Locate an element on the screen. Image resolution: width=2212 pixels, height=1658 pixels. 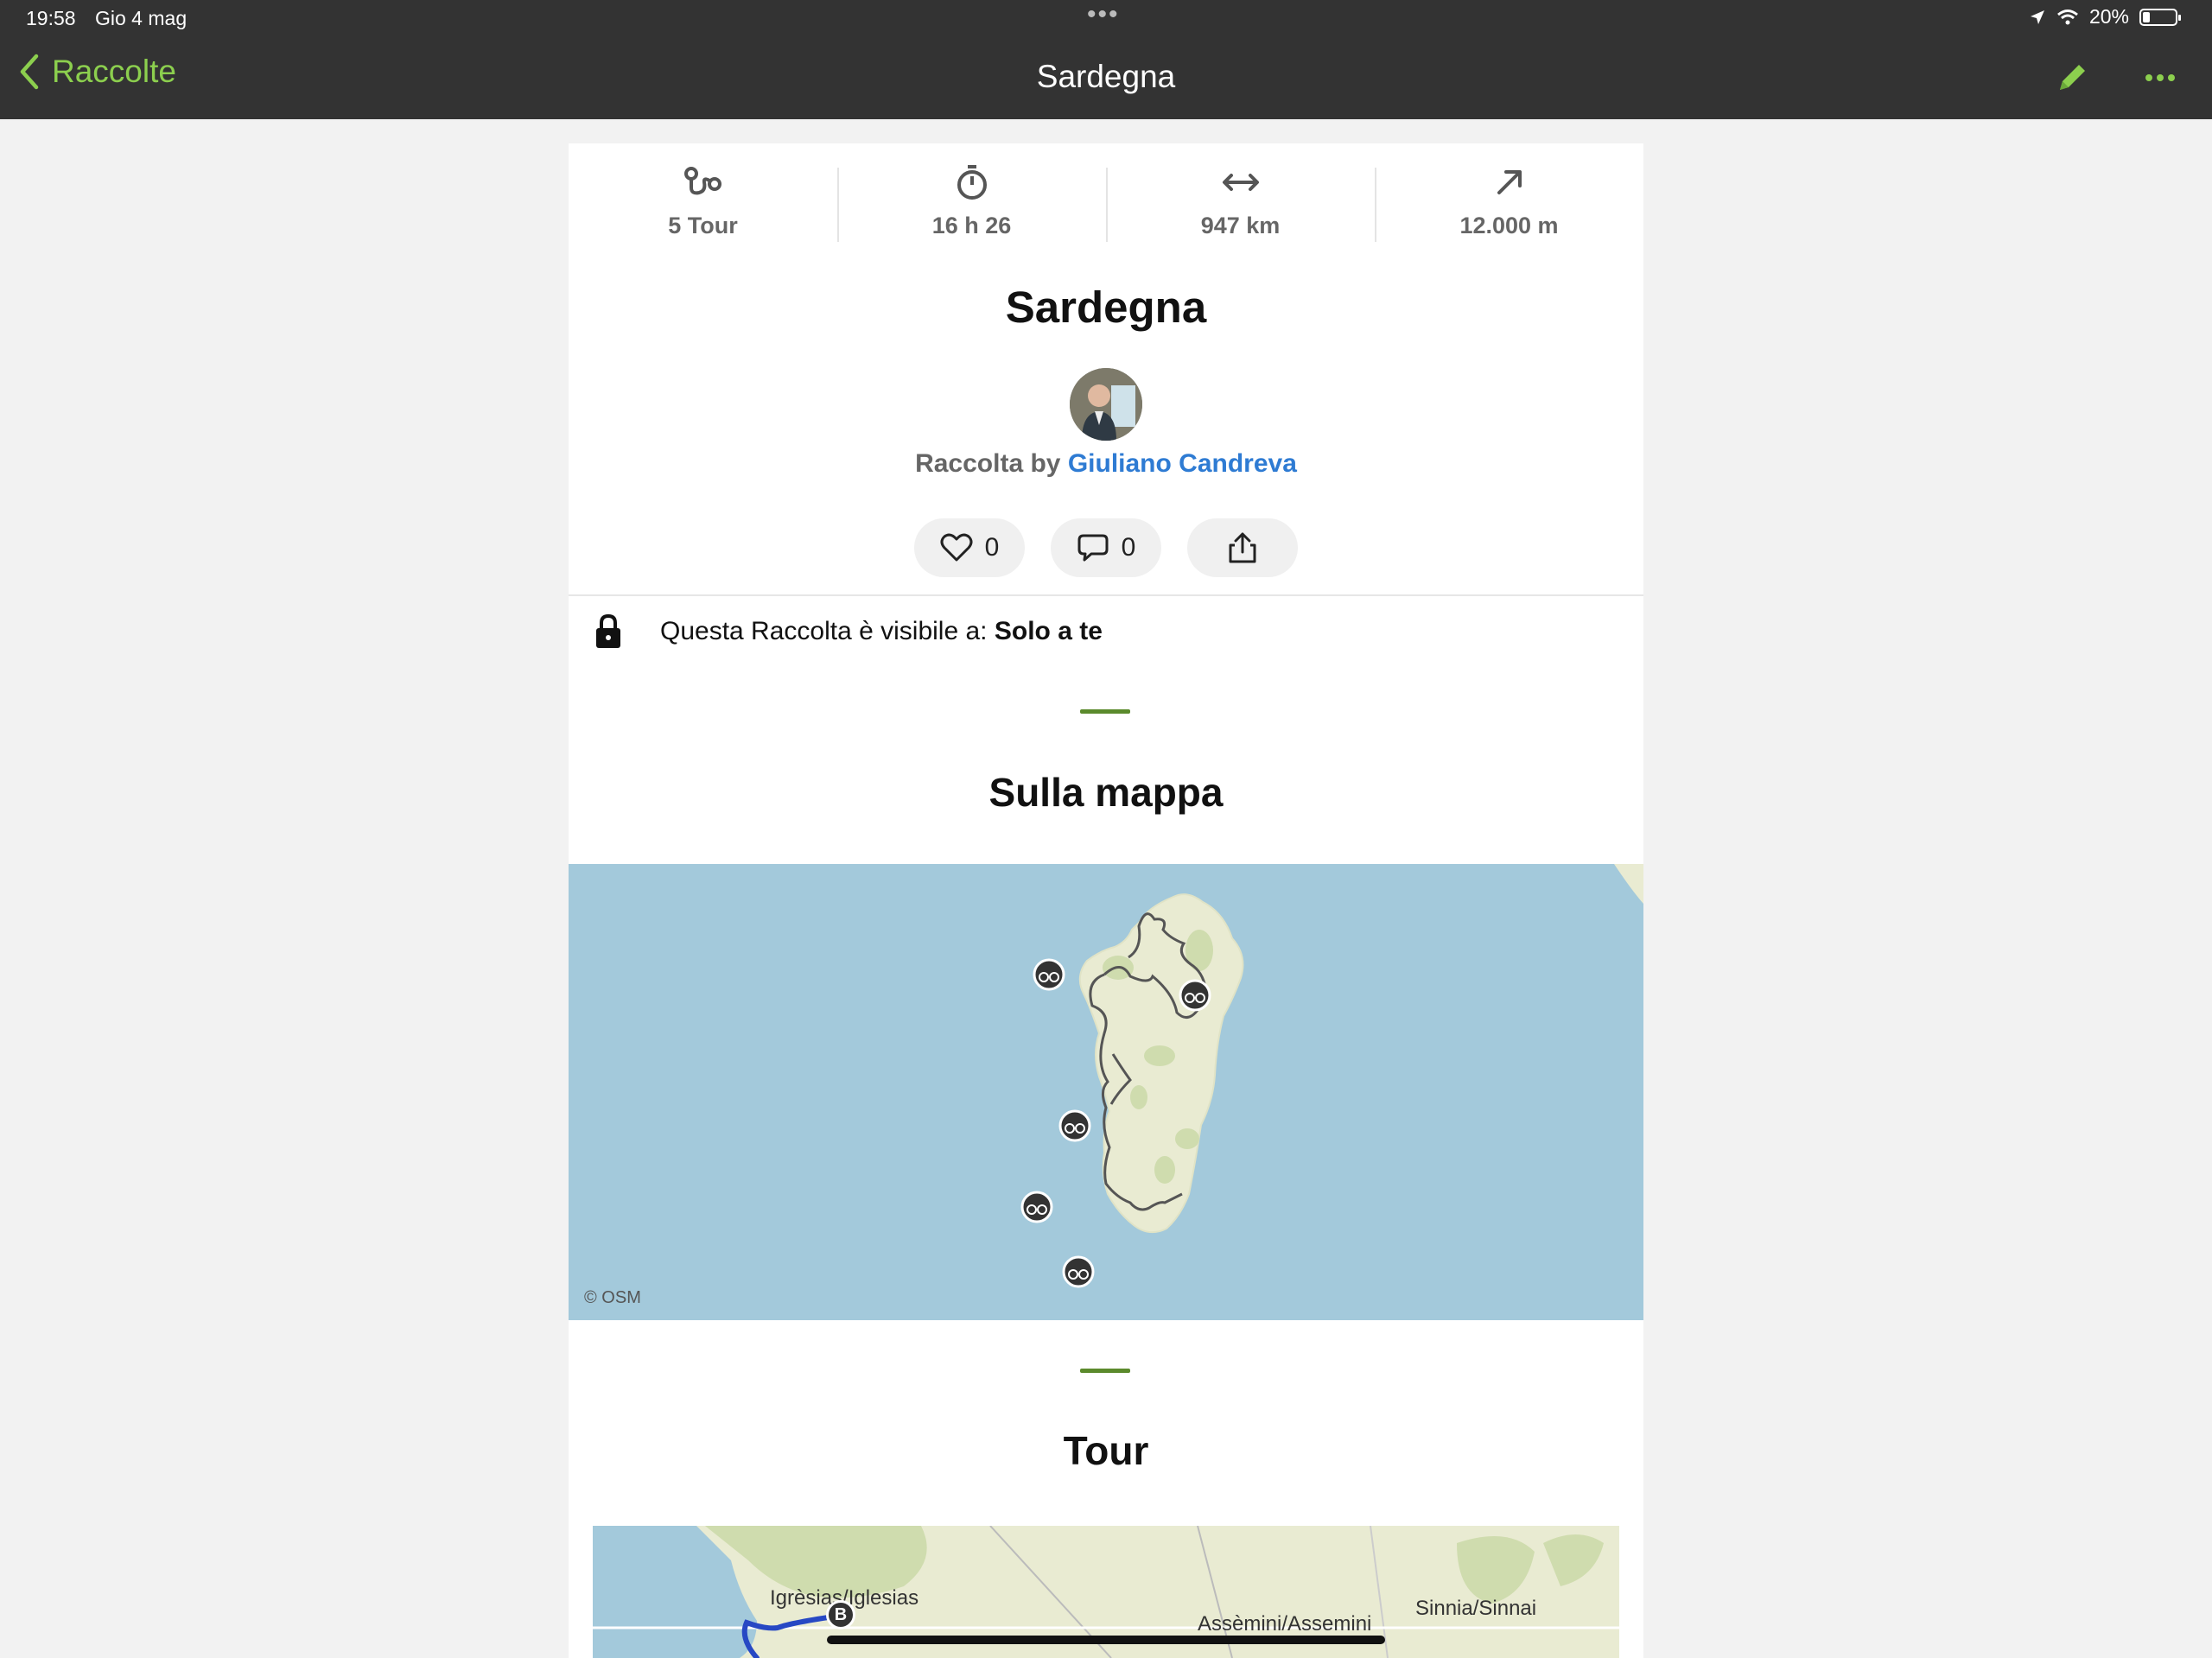
nav-title: Sardegna is located at coordinates (1106, 76).